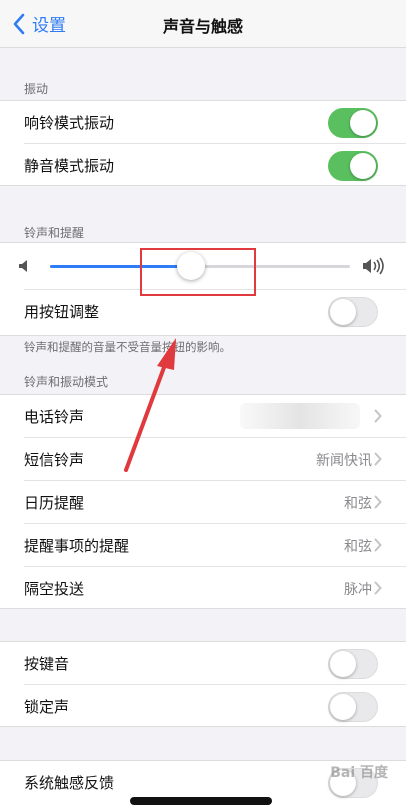 The height and width of the screenshot is (810, 406). I want to click on silent-vibrate-row: 静音模式振动, so click(203, 165).